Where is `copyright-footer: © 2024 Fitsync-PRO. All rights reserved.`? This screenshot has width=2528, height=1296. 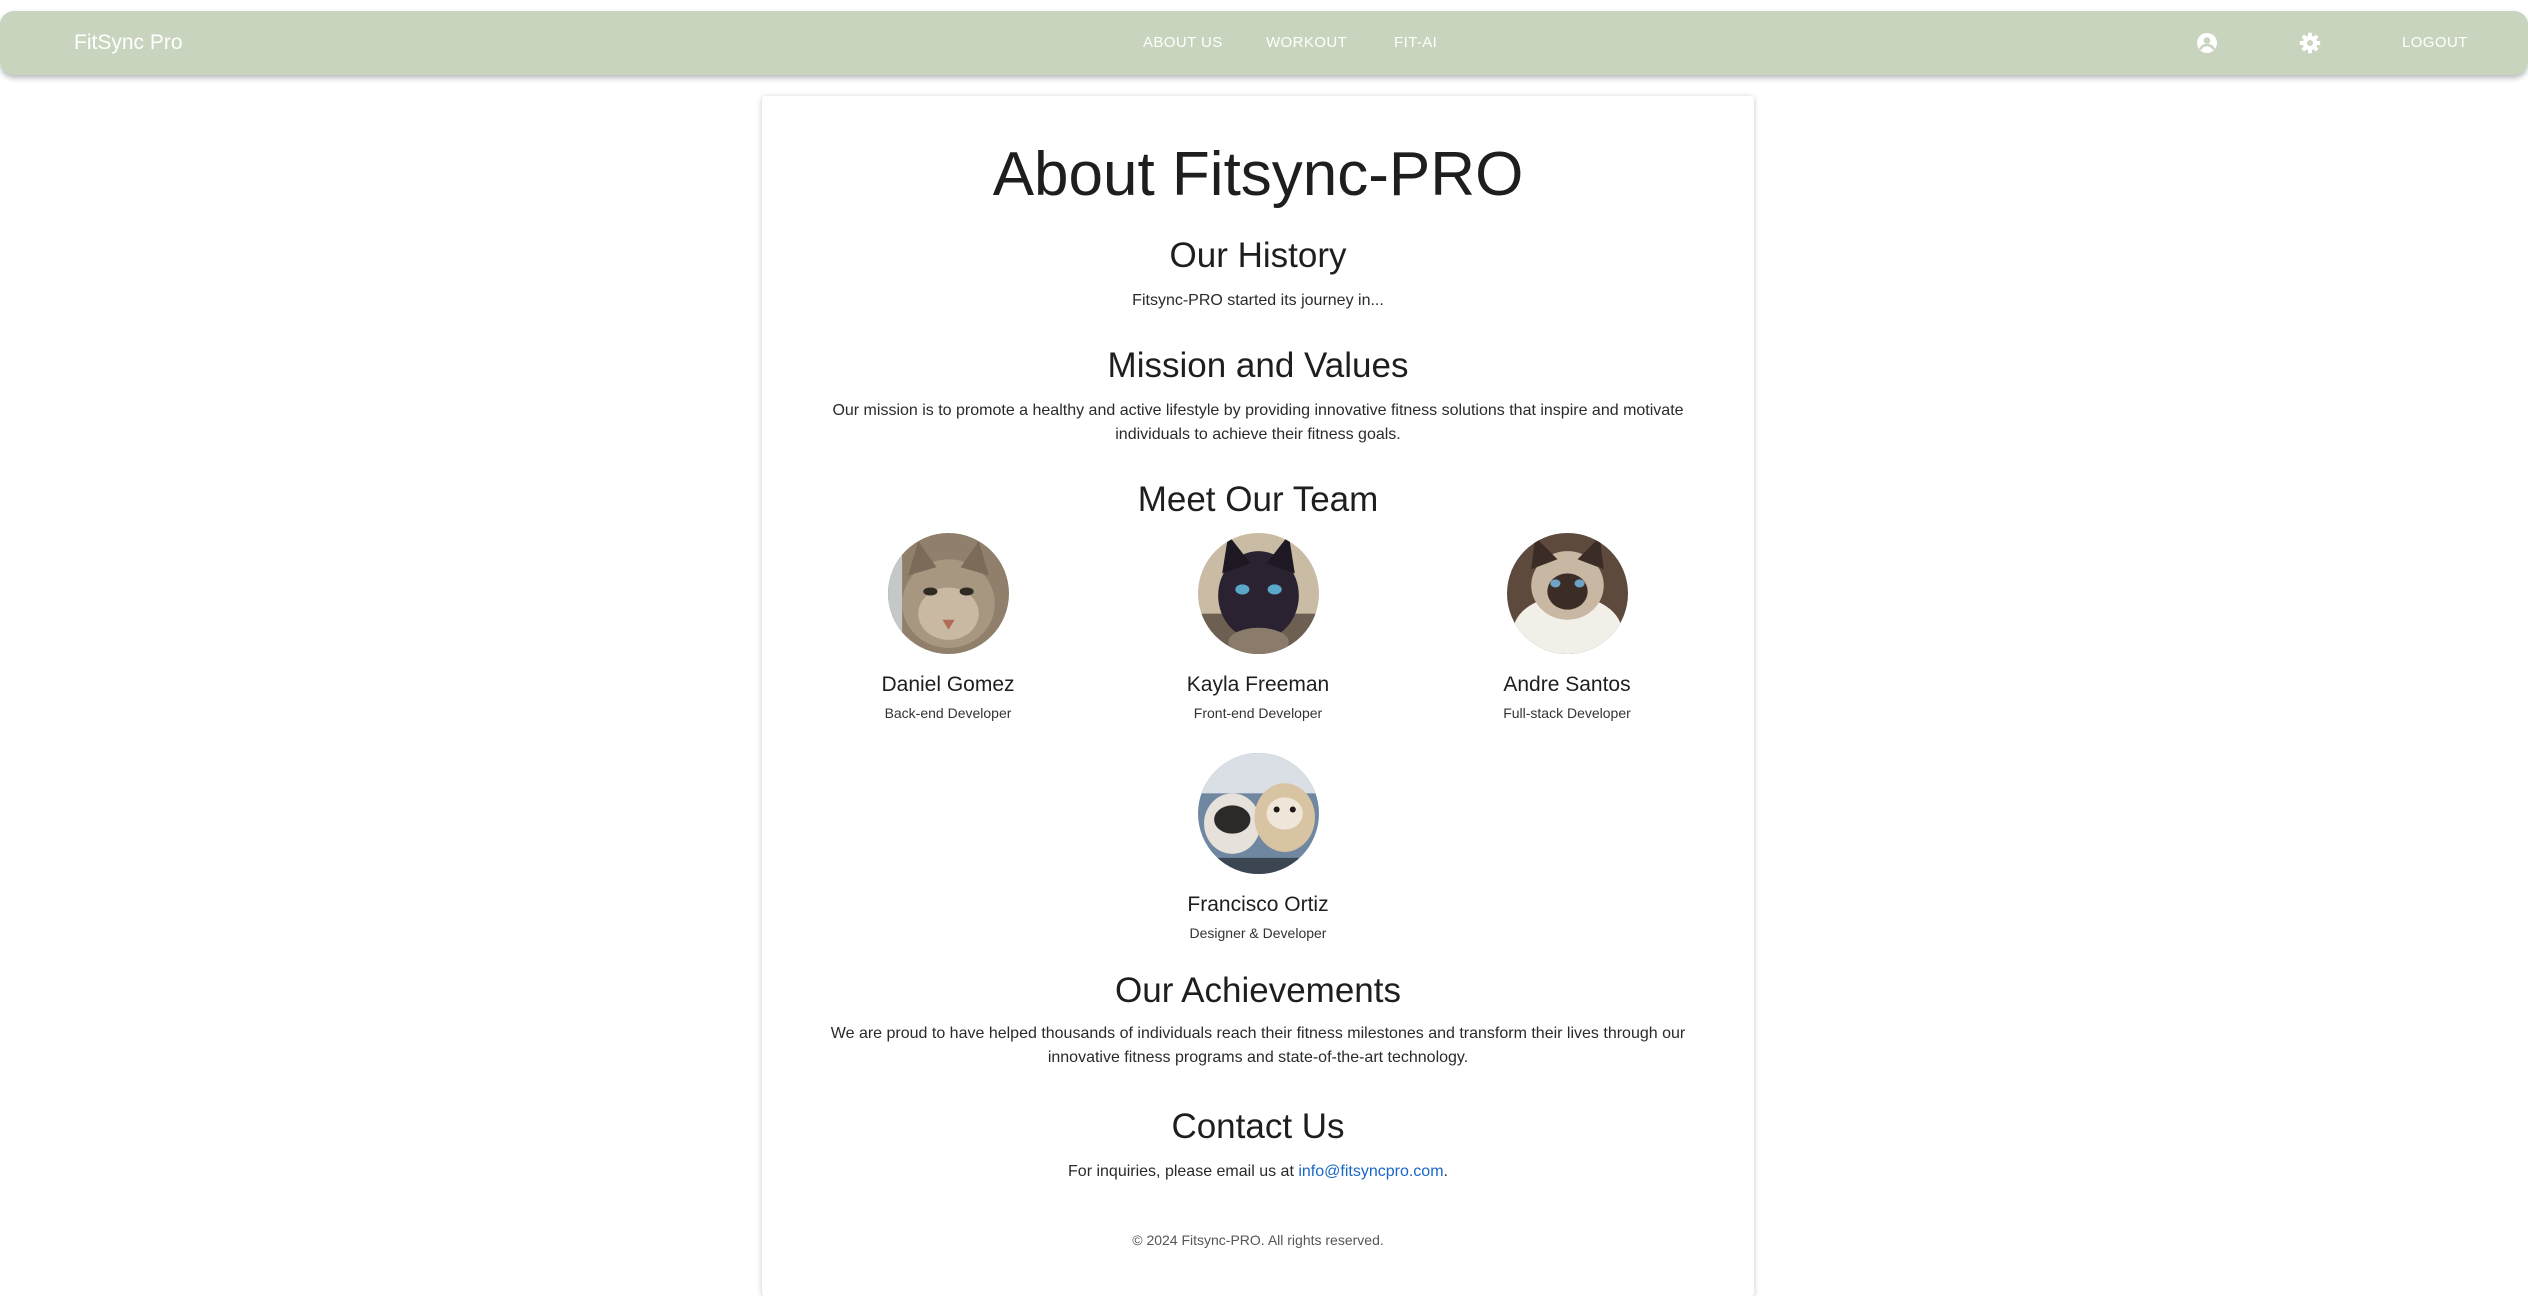 copyright-footer: © 2024 Fitsync-PRO. All rights reserved. is located at coordinates (1258, 1240).